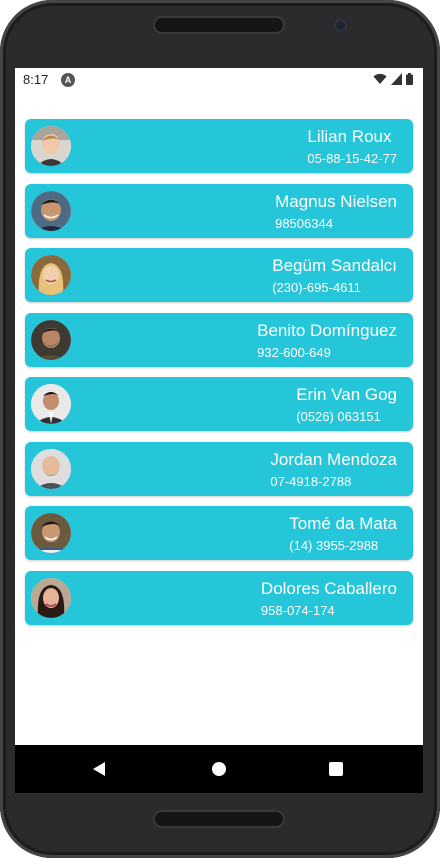 The width and height of the screenshot is (440, 858). I want to click on contact-card: Begüm Sandalcı (230)-695-4611, so click(219, 275).